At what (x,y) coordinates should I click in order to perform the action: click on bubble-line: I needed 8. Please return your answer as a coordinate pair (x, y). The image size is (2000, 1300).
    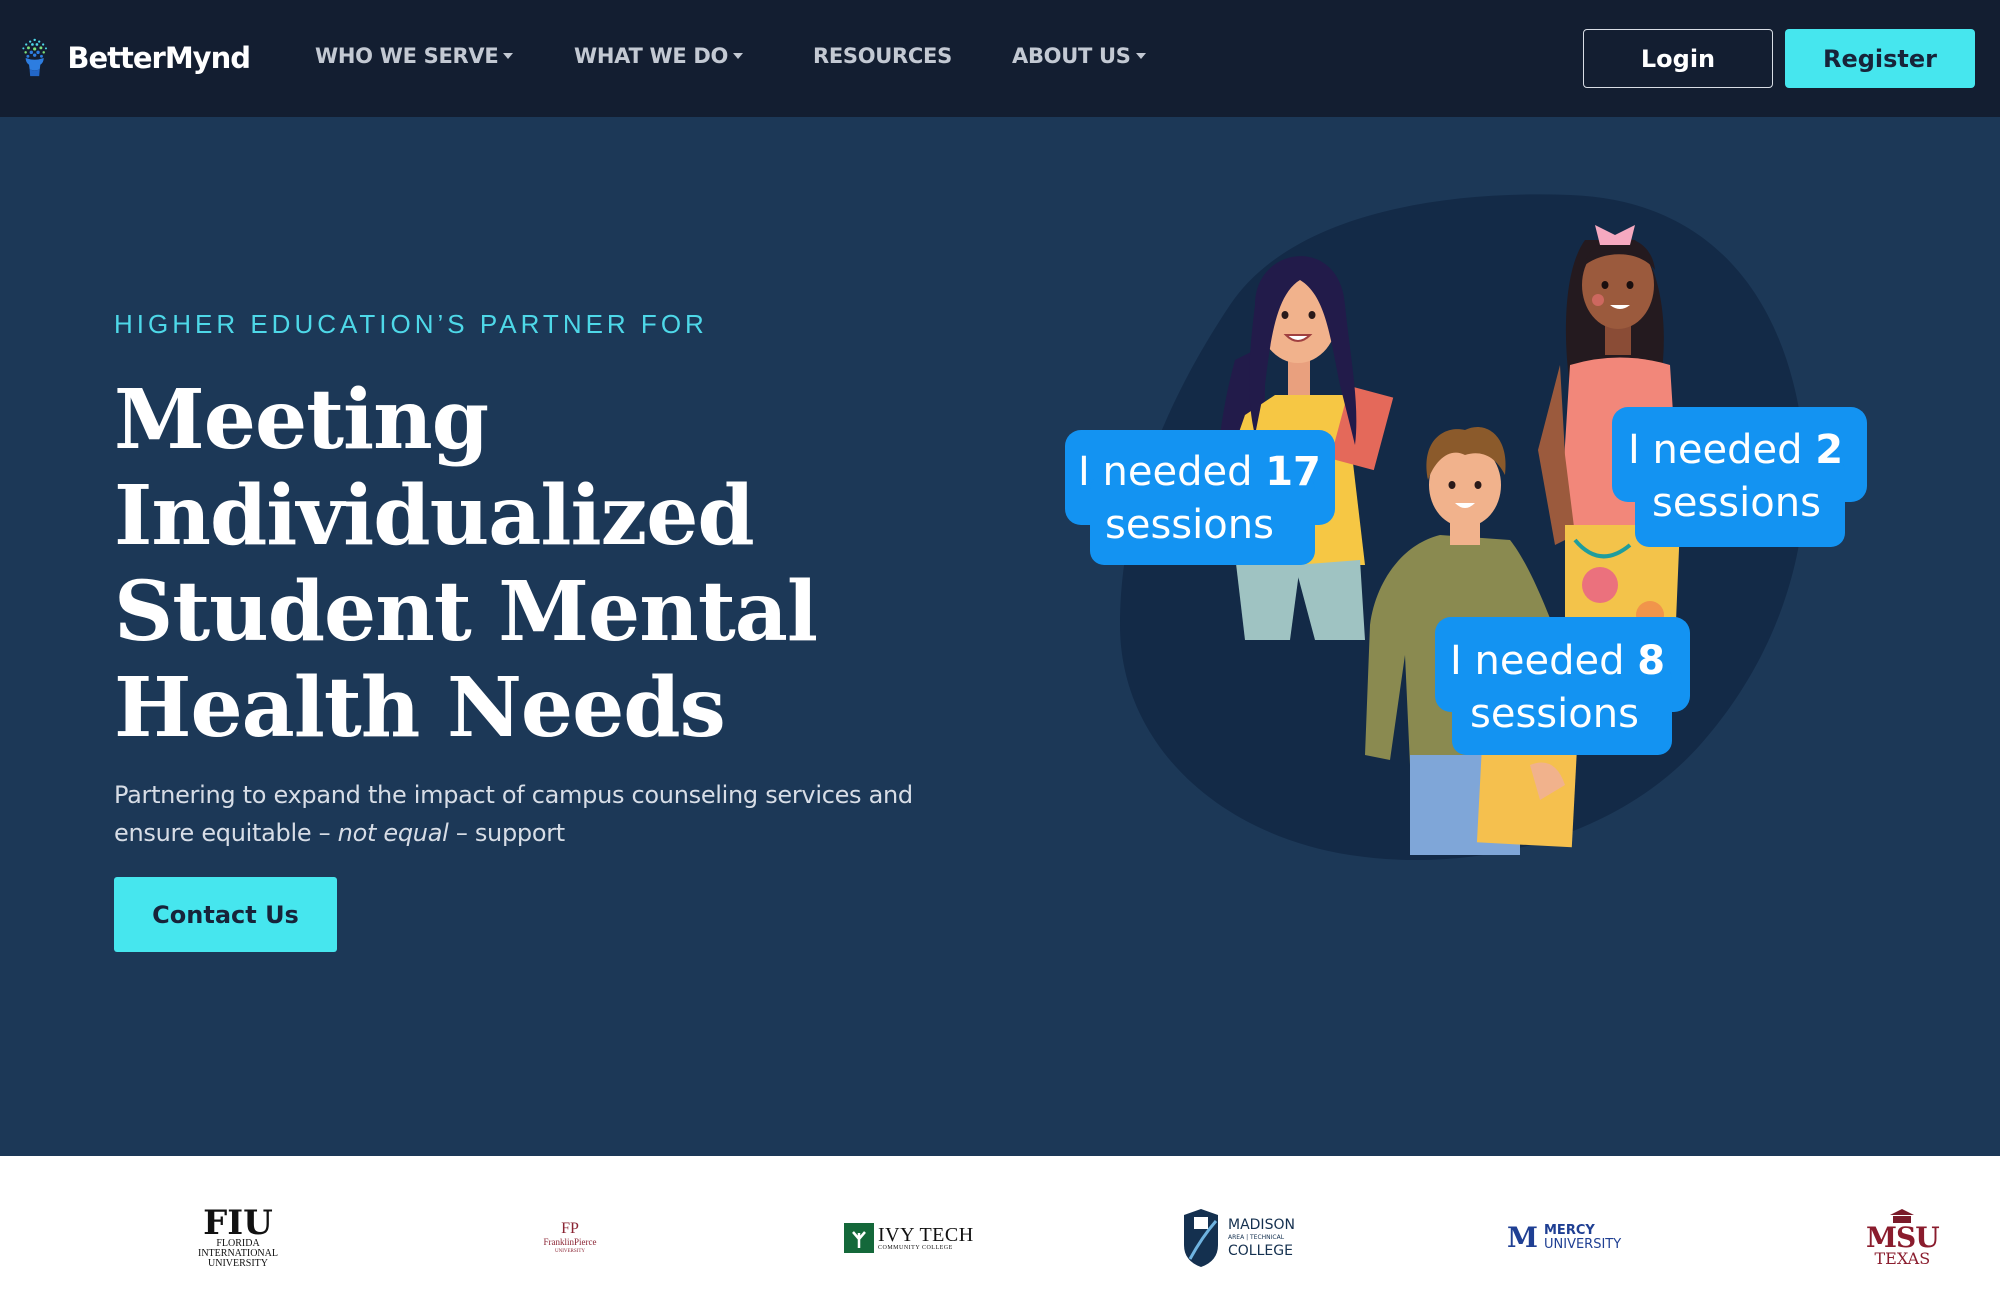
    Looking at the image, I should click on (1557, 661).